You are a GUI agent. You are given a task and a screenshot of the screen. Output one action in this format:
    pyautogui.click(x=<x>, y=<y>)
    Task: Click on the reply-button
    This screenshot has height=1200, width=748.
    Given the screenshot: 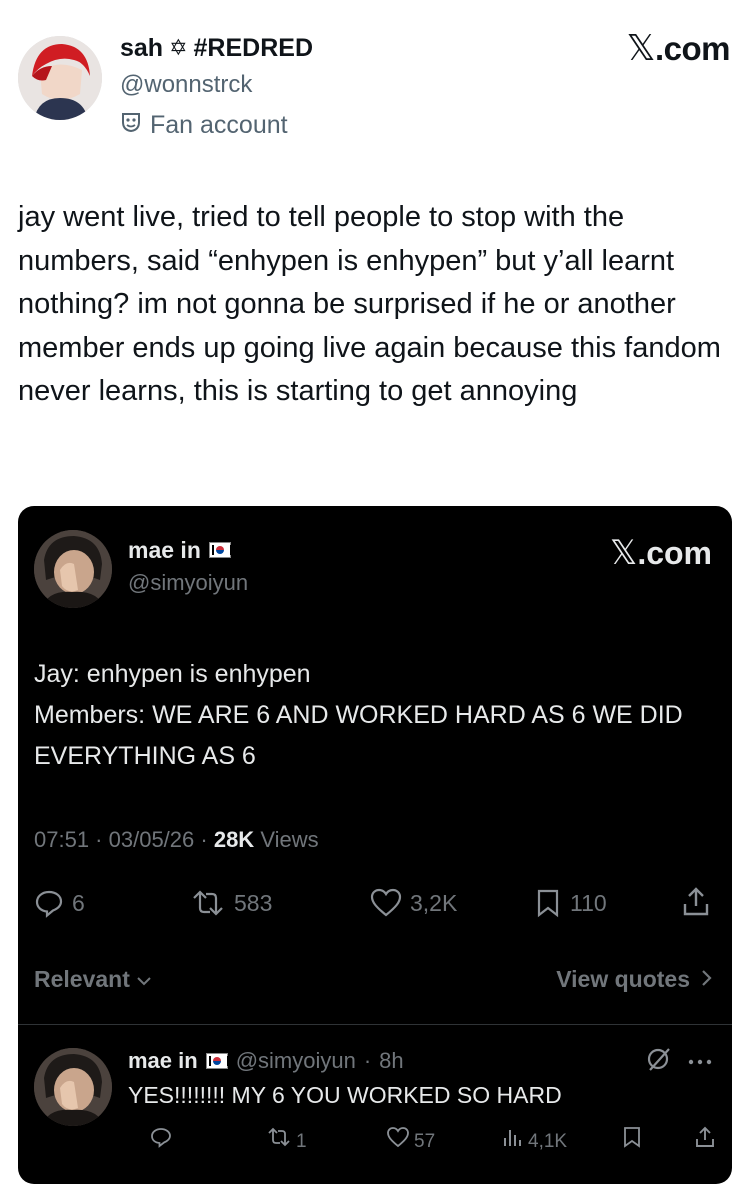 What is the action you would take?
    pyautogui.click(x=161, y=1142)
    